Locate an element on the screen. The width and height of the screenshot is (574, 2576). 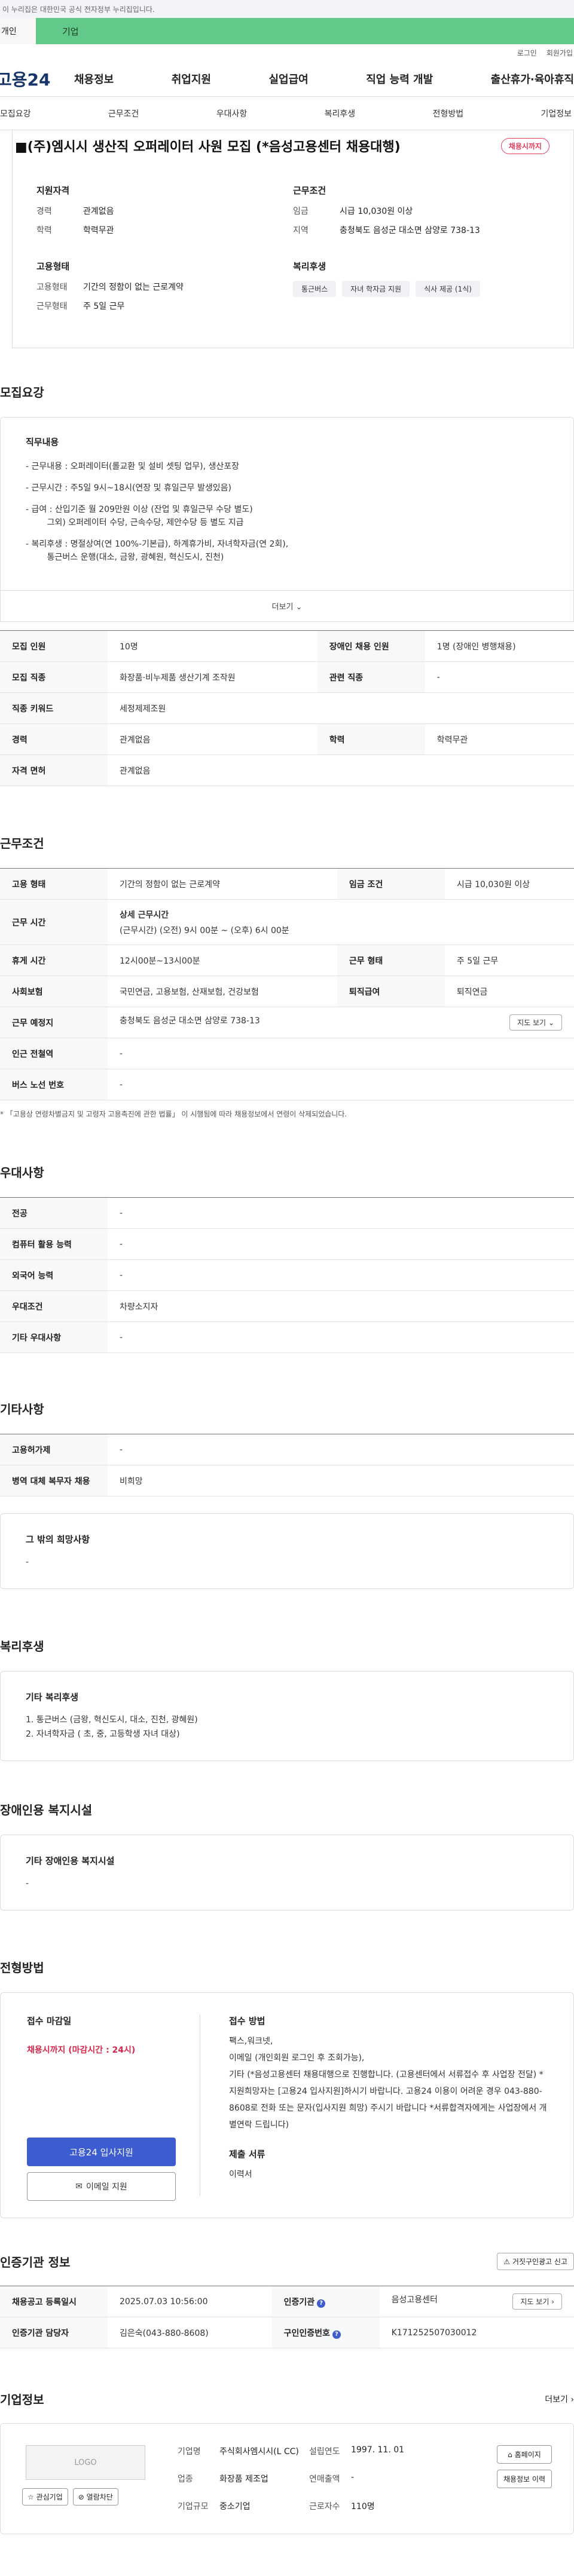
employment-block: 고용형태 고용형태 기간의 정함이 없는 근로계약 근무형태 주 5일 근무 is located at coordinates (164, 286).